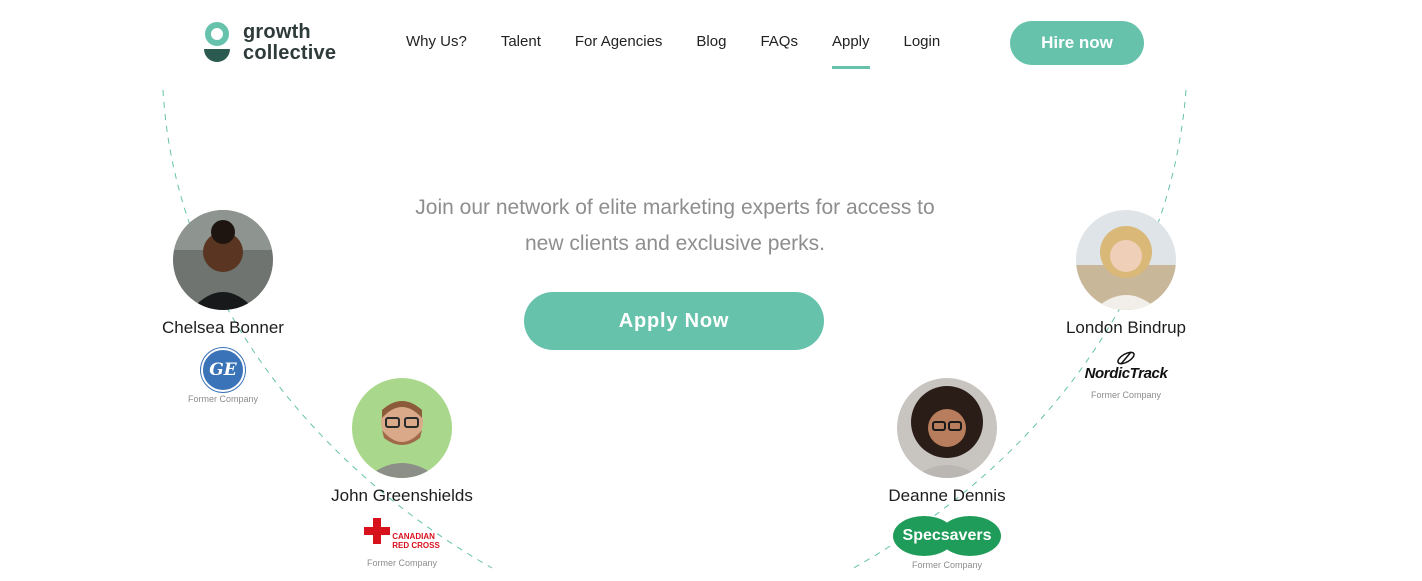 Image resolution: width=1422 pixels, height=581 pixels. I want to click on profile-card-deanne-dennis: Deanne Dennis Specsavers Former Company, so click(947, 474).